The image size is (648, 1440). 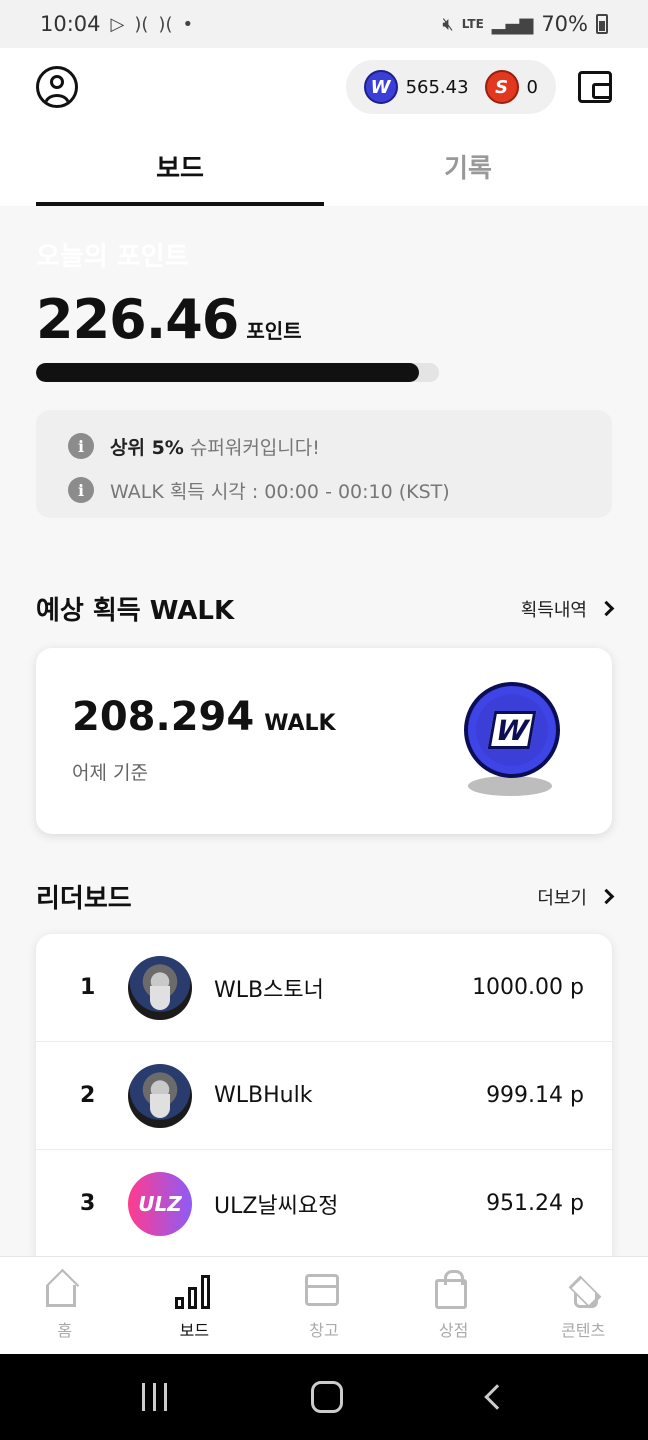 What do you see at coordinates (269, 990) in the screenshot?
I see `user-name: WLB스토너` at bounding box center [269, 990].